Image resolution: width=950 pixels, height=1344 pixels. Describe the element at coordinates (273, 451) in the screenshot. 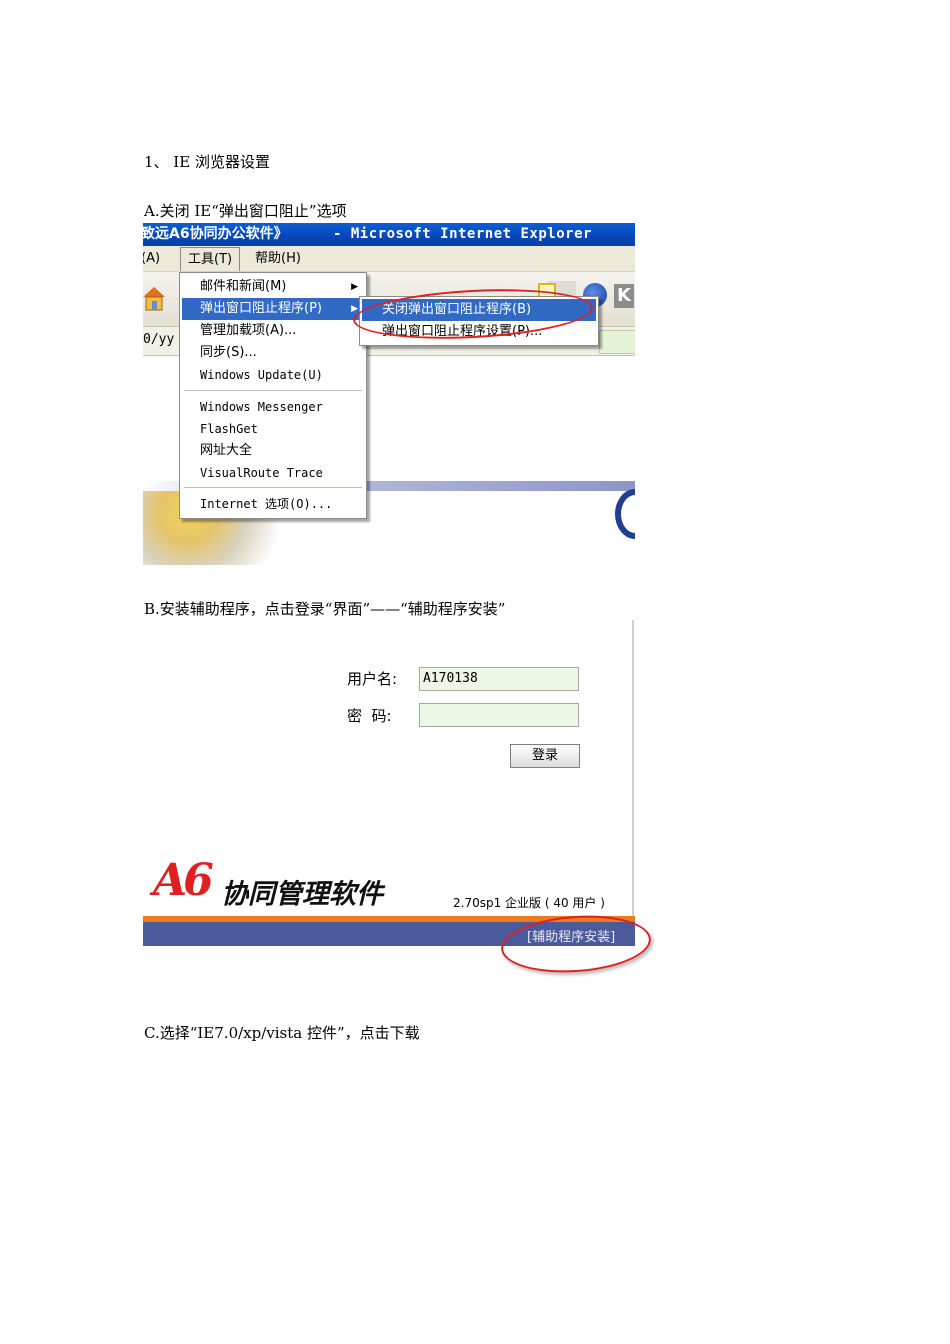

I see `menu-item-url-directory: 网址大全` at that location.